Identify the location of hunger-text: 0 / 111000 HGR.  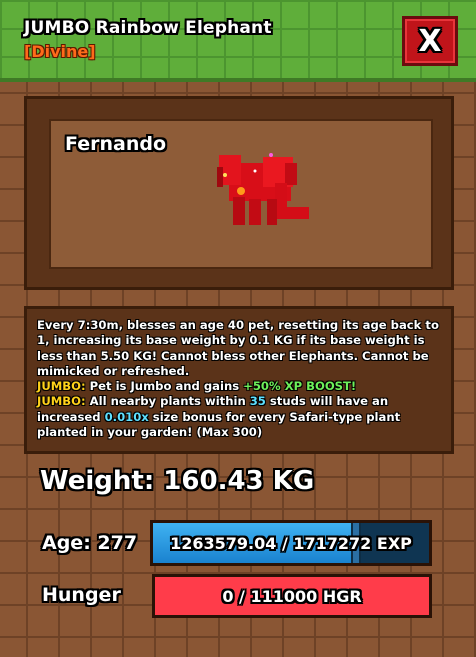
(292, 596).